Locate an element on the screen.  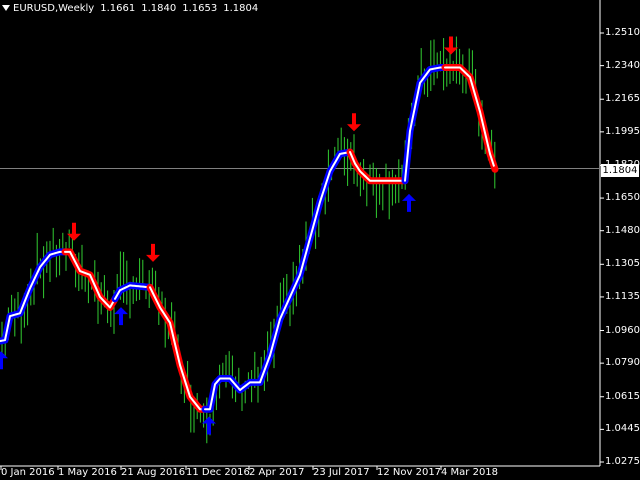
chart-header: EURUSD,Weekly 1.1661 1.1840 1.1653 1.1804 is located at coordinates (133, 9).